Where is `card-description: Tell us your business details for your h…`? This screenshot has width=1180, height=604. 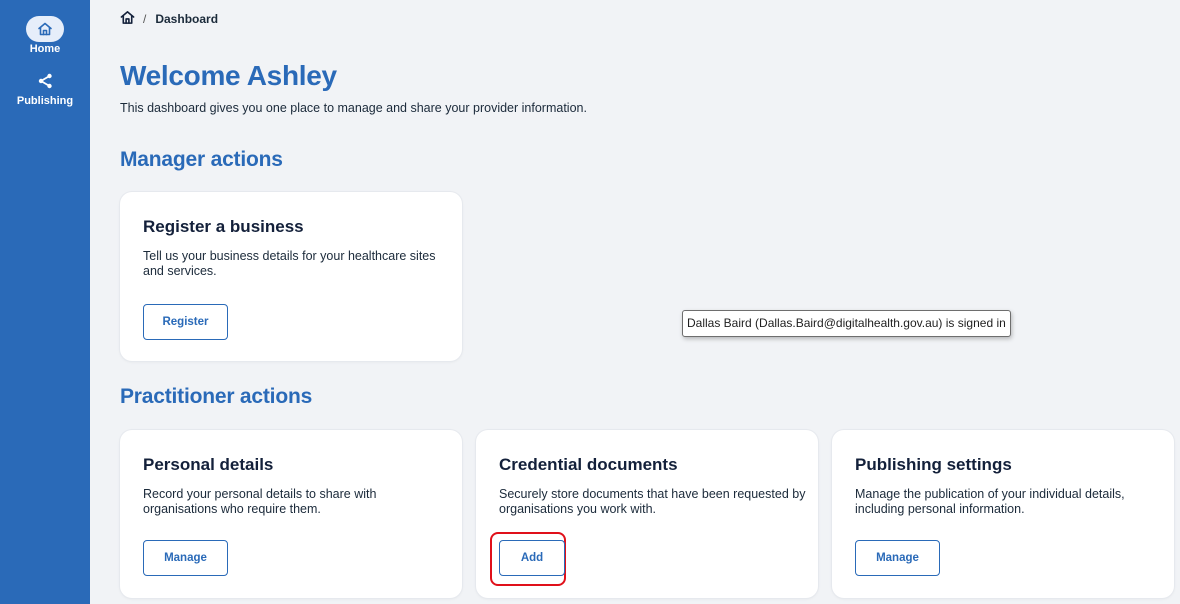 card-description: Tell us your business details for your h… is located at coordinates (289, 263).